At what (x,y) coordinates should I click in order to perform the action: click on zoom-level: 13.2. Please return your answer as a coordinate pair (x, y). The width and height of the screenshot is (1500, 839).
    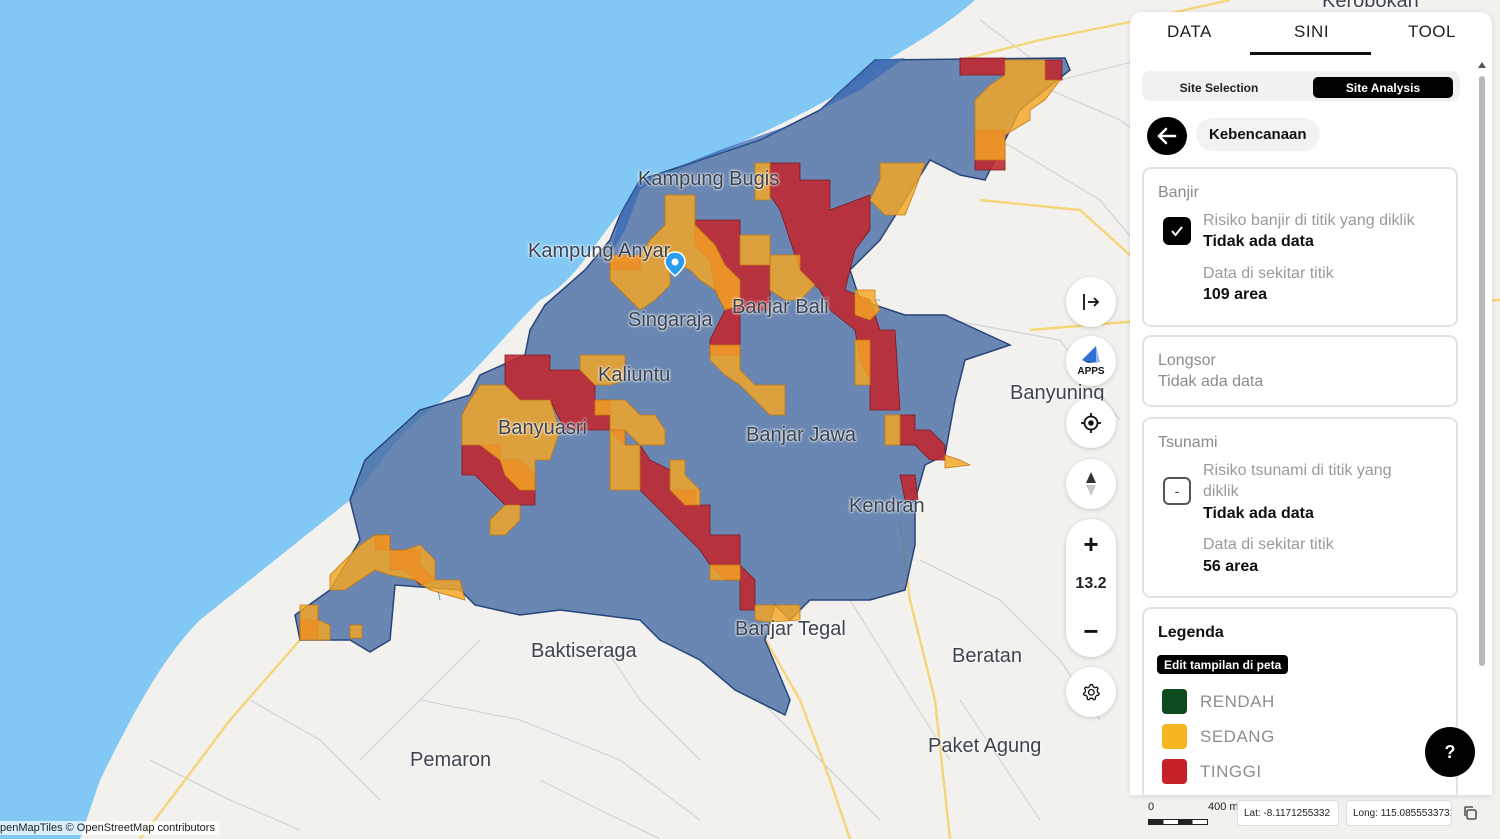
    Looking at the image, I should click on (1091, 583).